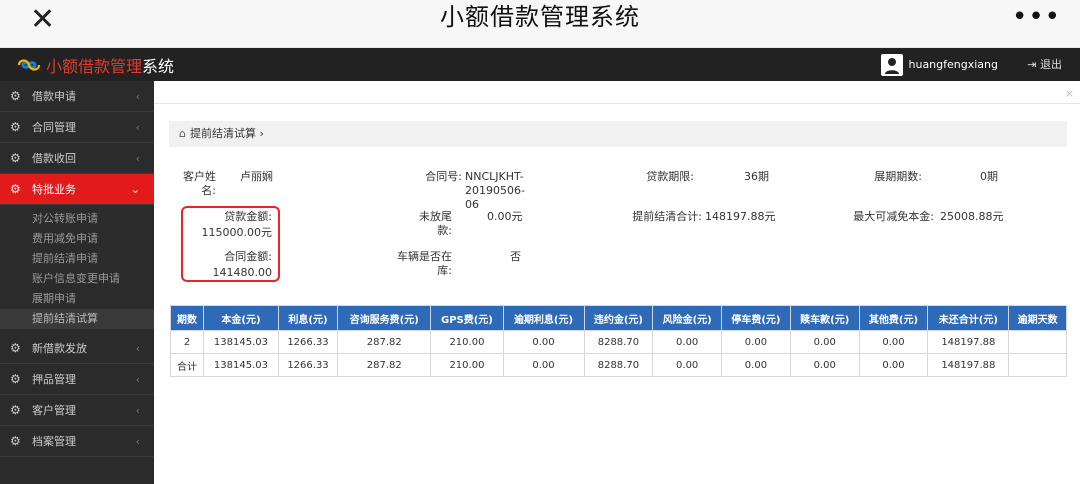 The image size is (1080, 484). What do you see at coordinates (308, 318) in the screenshot?
I see `th-interest: 利息(元)` at bounding box center [308, 318].